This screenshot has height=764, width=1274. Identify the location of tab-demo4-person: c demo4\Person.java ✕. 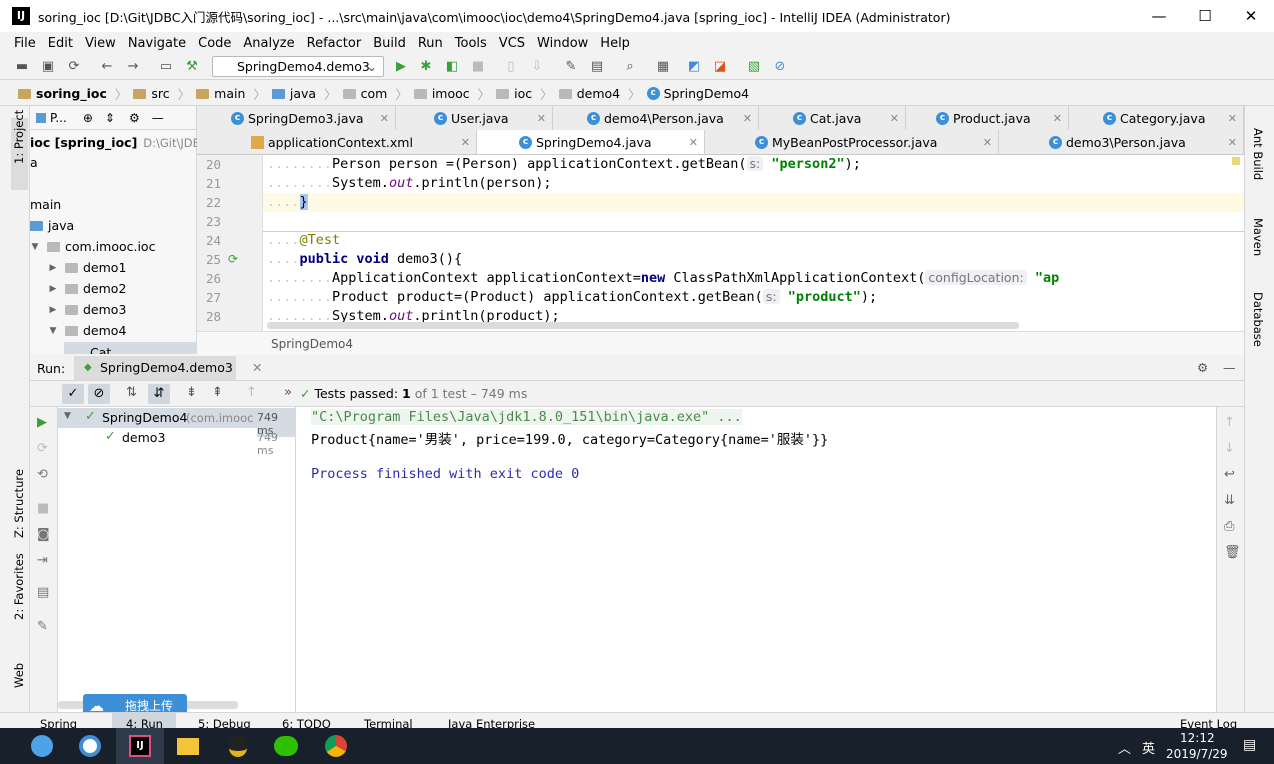
(656, 118).